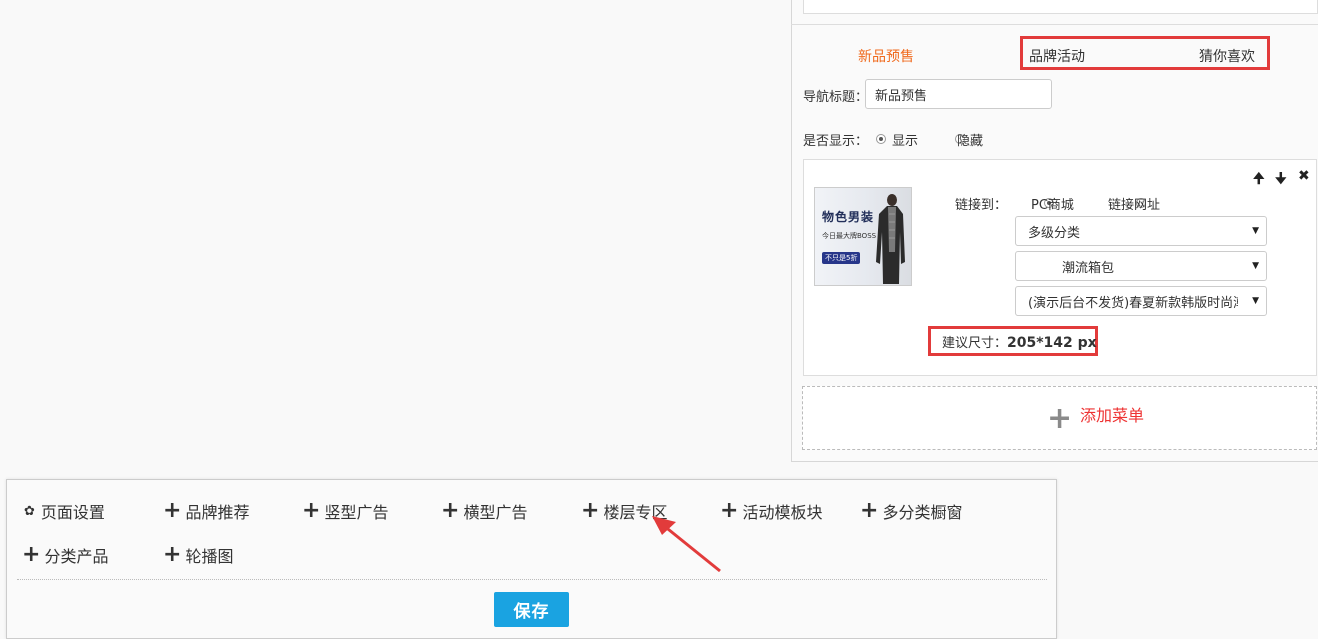 The image size is (1318, 639). What do you see at coordinates (1304, 176) in the screenshot?
I see `close-icon: ✖` at bounding box center [1304, 176].